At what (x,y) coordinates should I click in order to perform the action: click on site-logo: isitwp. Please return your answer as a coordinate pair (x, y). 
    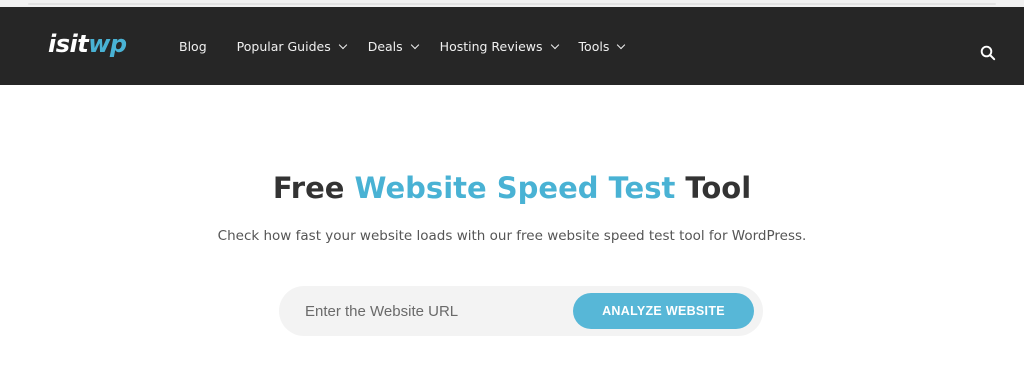
    Looking at the image, I should click on (87, 44).